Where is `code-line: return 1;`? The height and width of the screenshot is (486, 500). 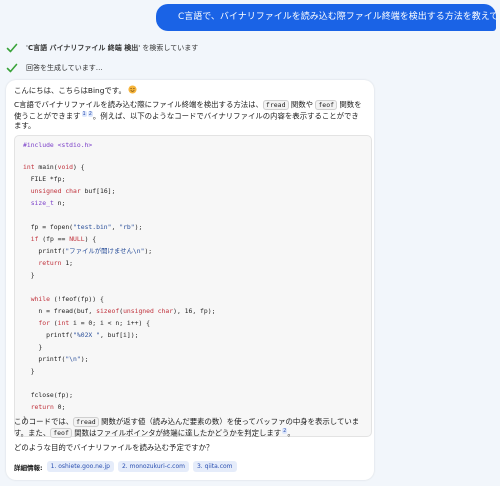
code-line: return 1; is located at coordinates (56, 263).